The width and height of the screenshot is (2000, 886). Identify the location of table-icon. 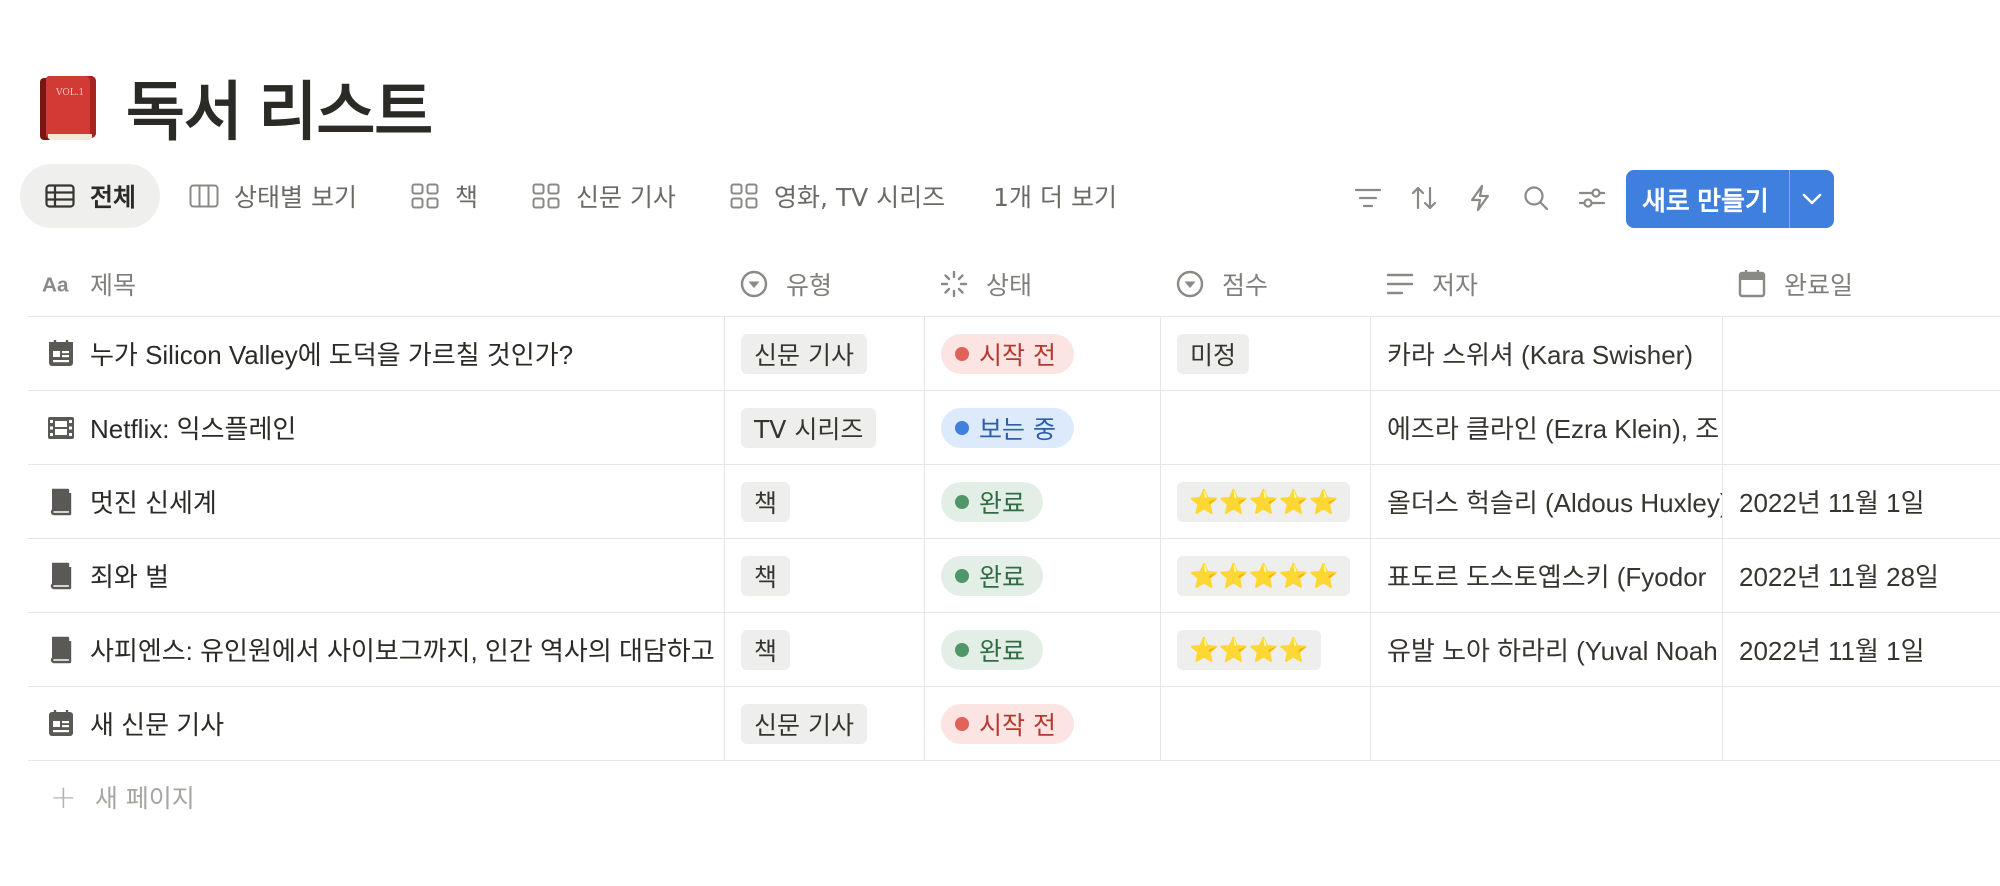
(60, 196).